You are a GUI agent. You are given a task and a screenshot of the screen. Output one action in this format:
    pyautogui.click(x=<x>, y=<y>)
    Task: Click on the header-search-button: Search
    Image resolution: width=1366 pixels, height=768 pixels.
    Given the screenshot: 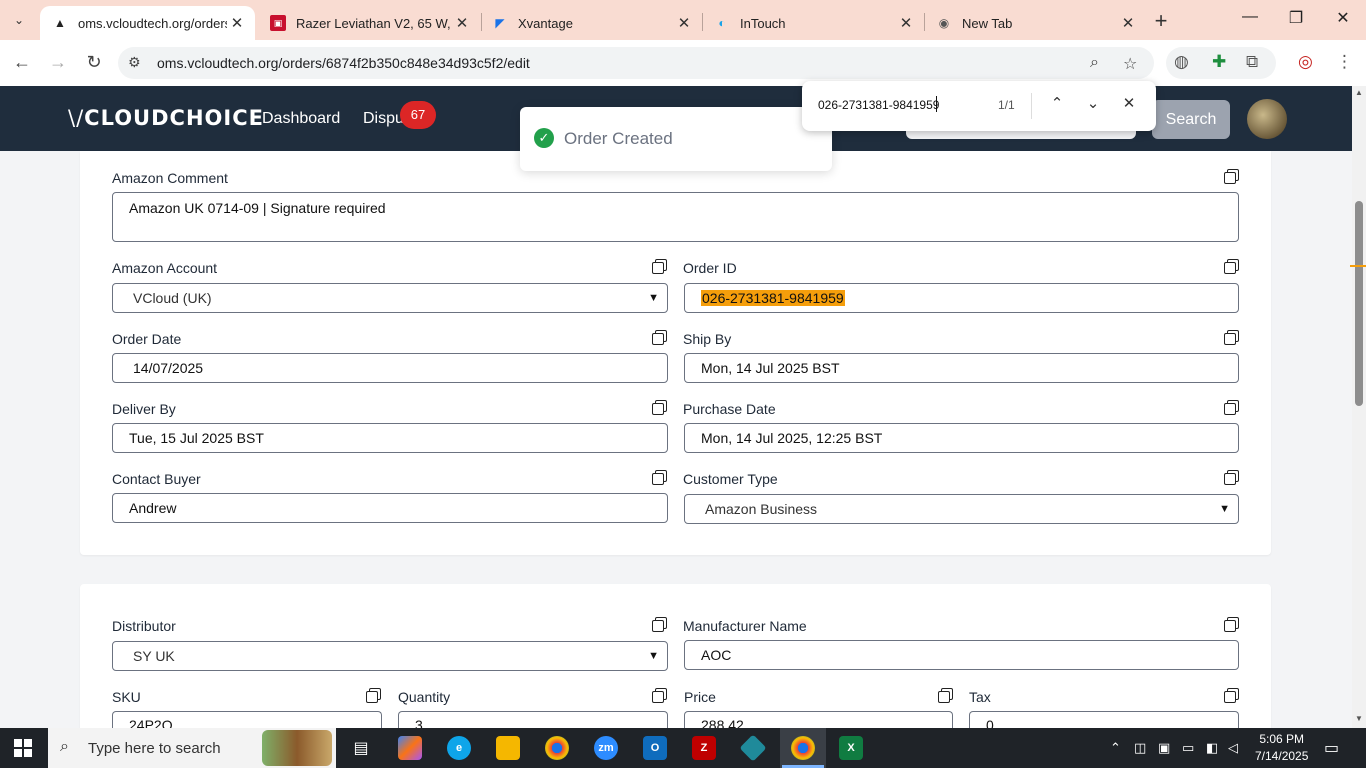 What is the action you would take?
    pyautogui.click(x=1191, y=119)
    